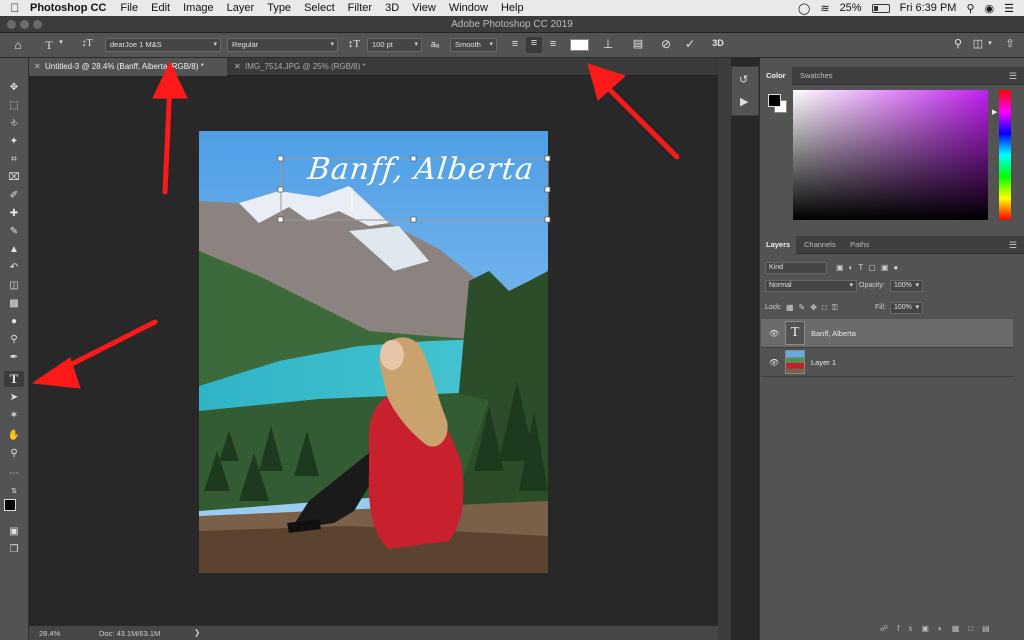 The image size is (1024, 640). Describe the element at coordinates (906, 308) in the screenshot. I see `fill-input: 100% ▾` at that location.